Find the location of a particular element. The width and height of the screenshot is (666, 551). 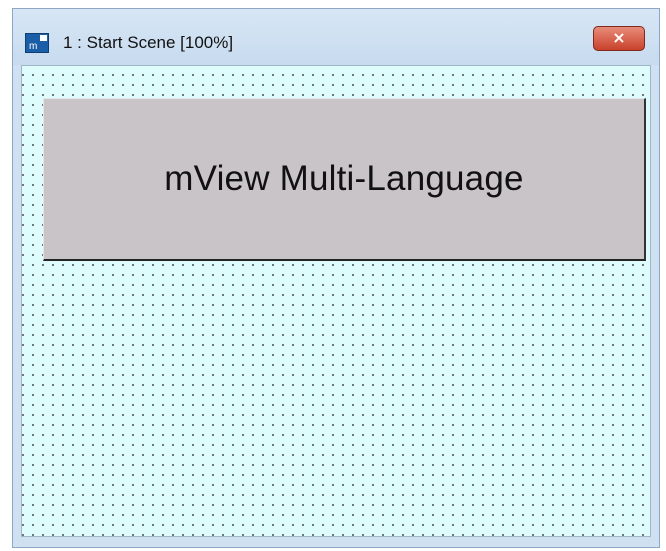

app-icon: m is located at coordinates (37, 43).